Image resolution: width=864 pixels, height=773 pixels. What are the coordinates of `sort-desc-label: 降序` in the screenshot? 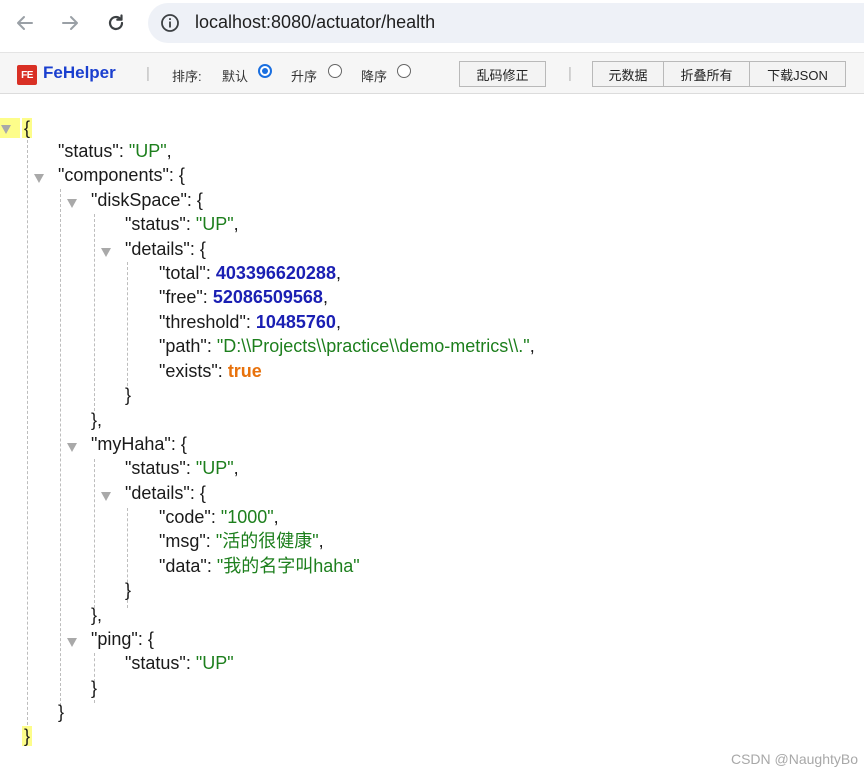 It's located at (374, 75).